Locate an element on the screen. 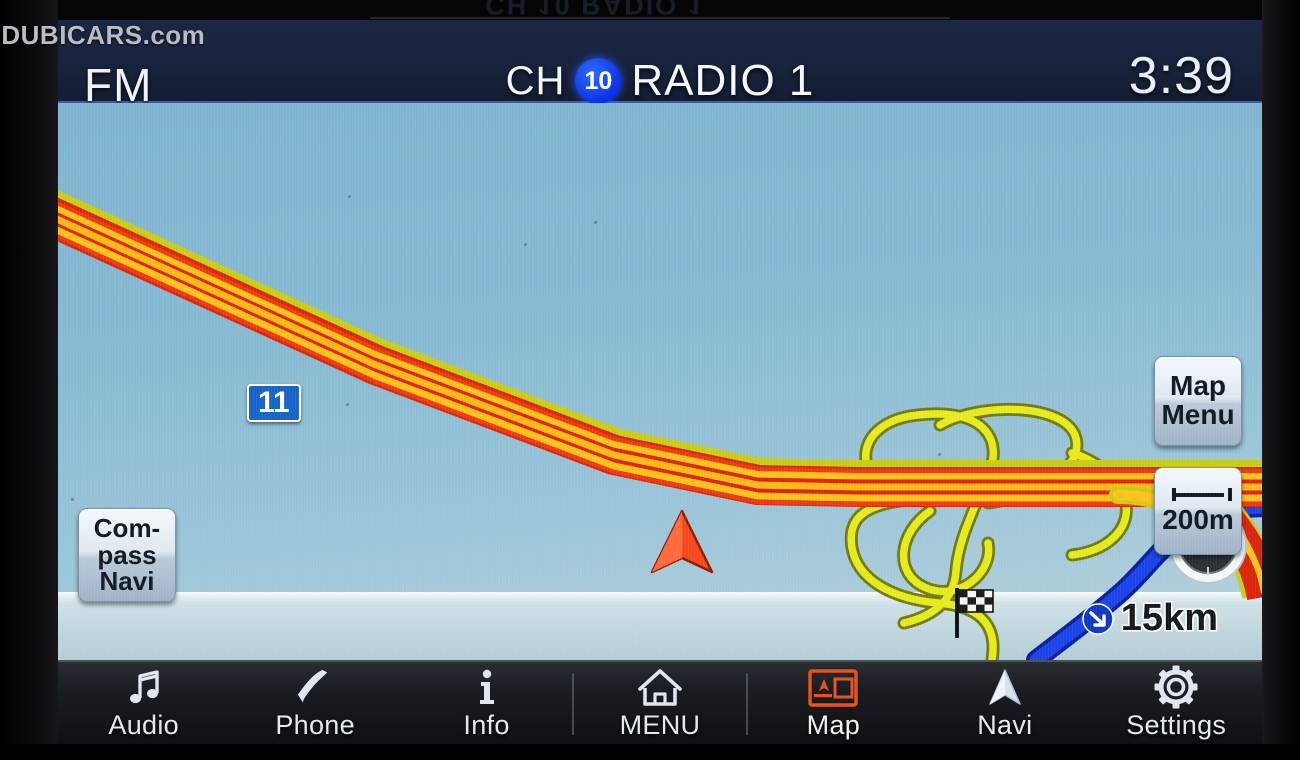 This screenshot has height=760, width=1300. channel-number-badge: 10 is located at coordinates (598, 81).